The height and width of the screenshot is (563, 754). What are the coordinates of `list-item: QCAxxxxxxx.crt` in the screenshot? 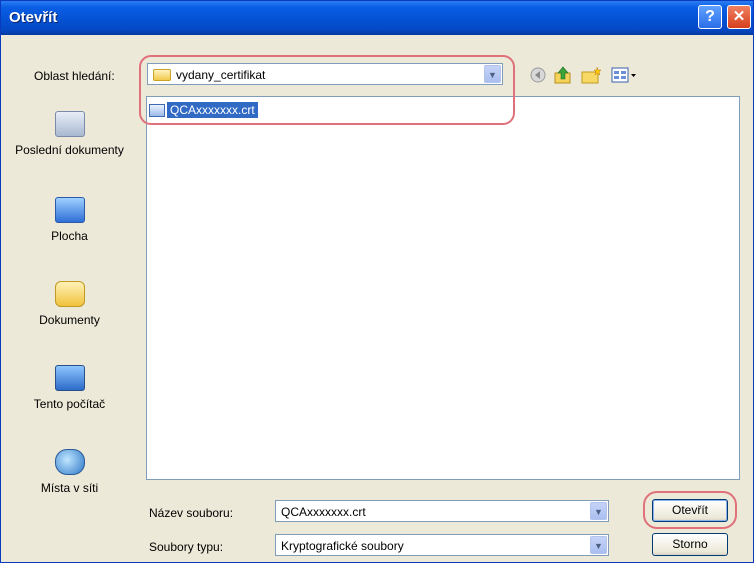 It's located at (203, 110).